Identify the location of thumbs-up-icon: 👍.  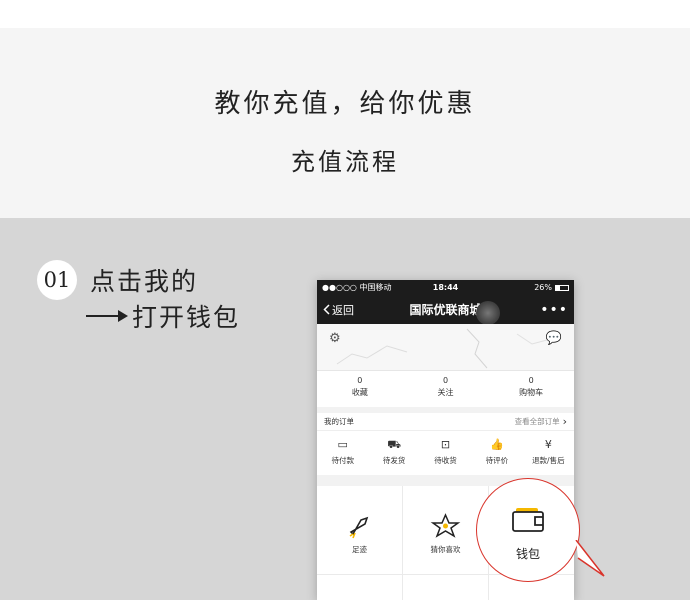
(497, 444).